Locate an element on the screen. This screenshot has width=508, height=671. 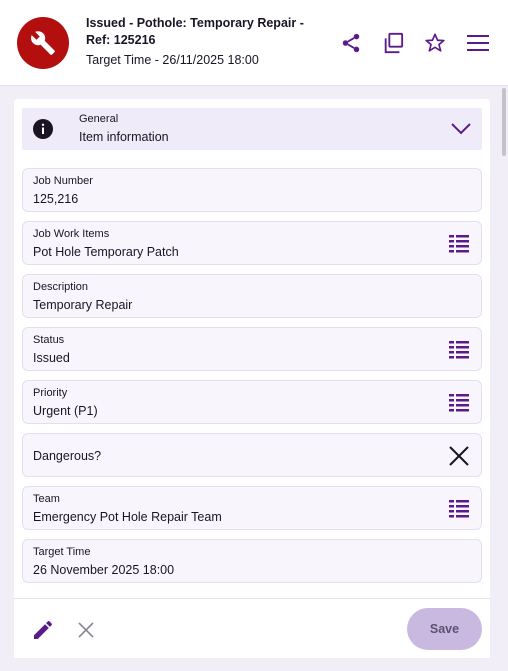
chevron-down-icon is located at coordinates (461, 129).